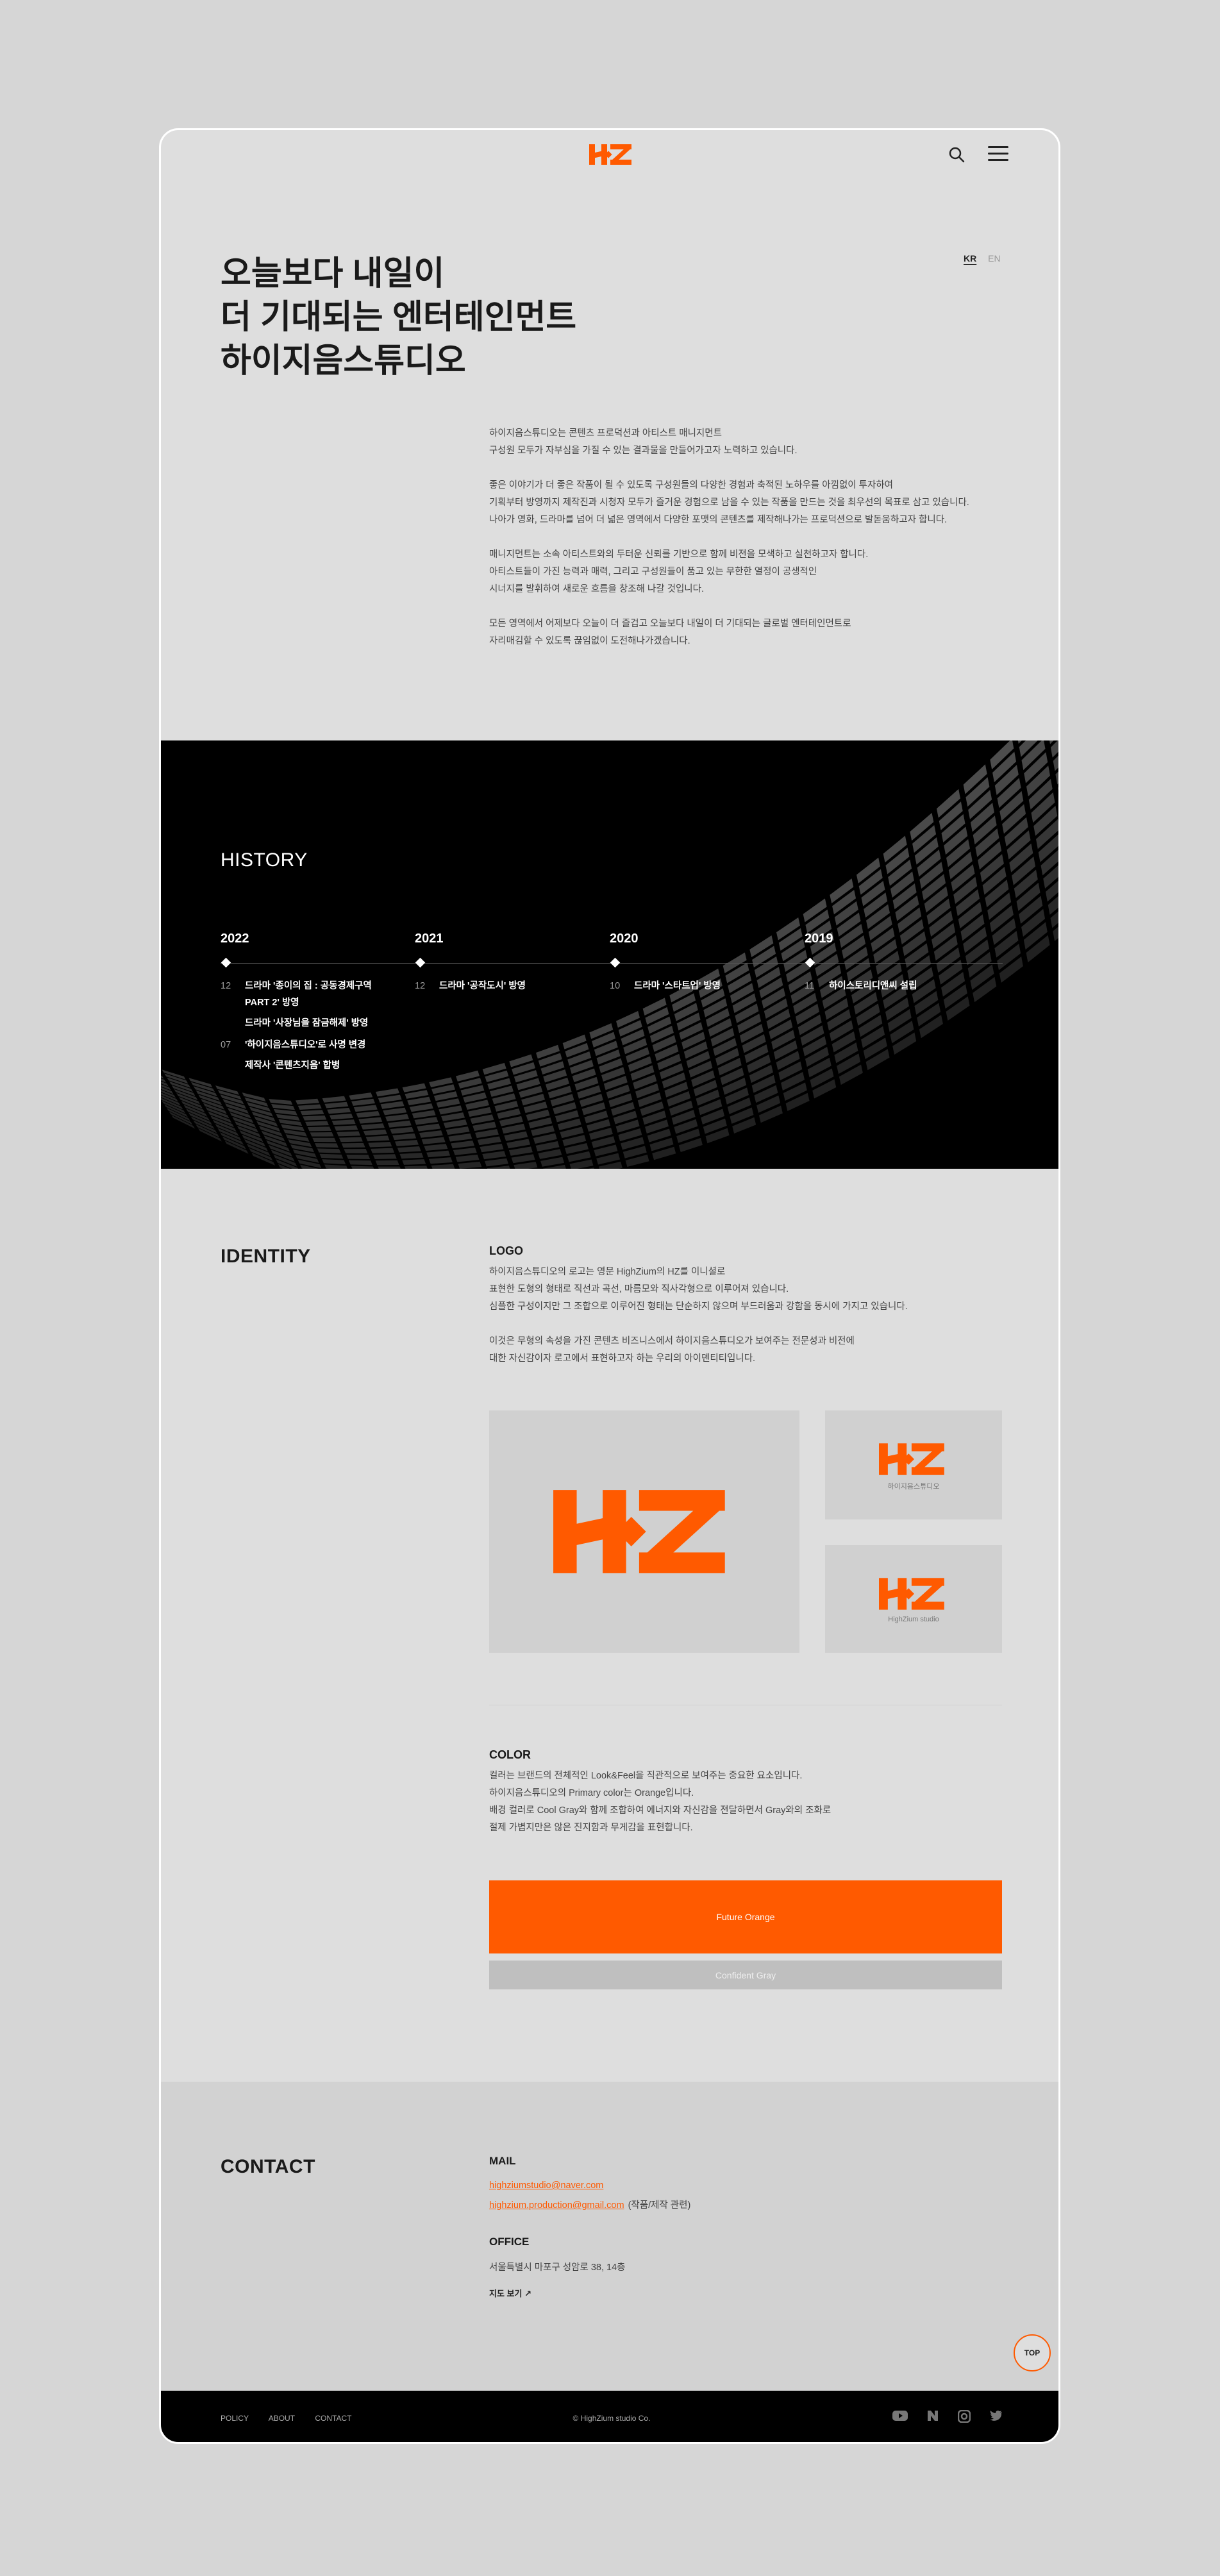 The width and height of the screenshot is (1220, 2576). Describe the element at coordinates (609, 954) in the screenshot. I see `wave-grid-background` at that location.